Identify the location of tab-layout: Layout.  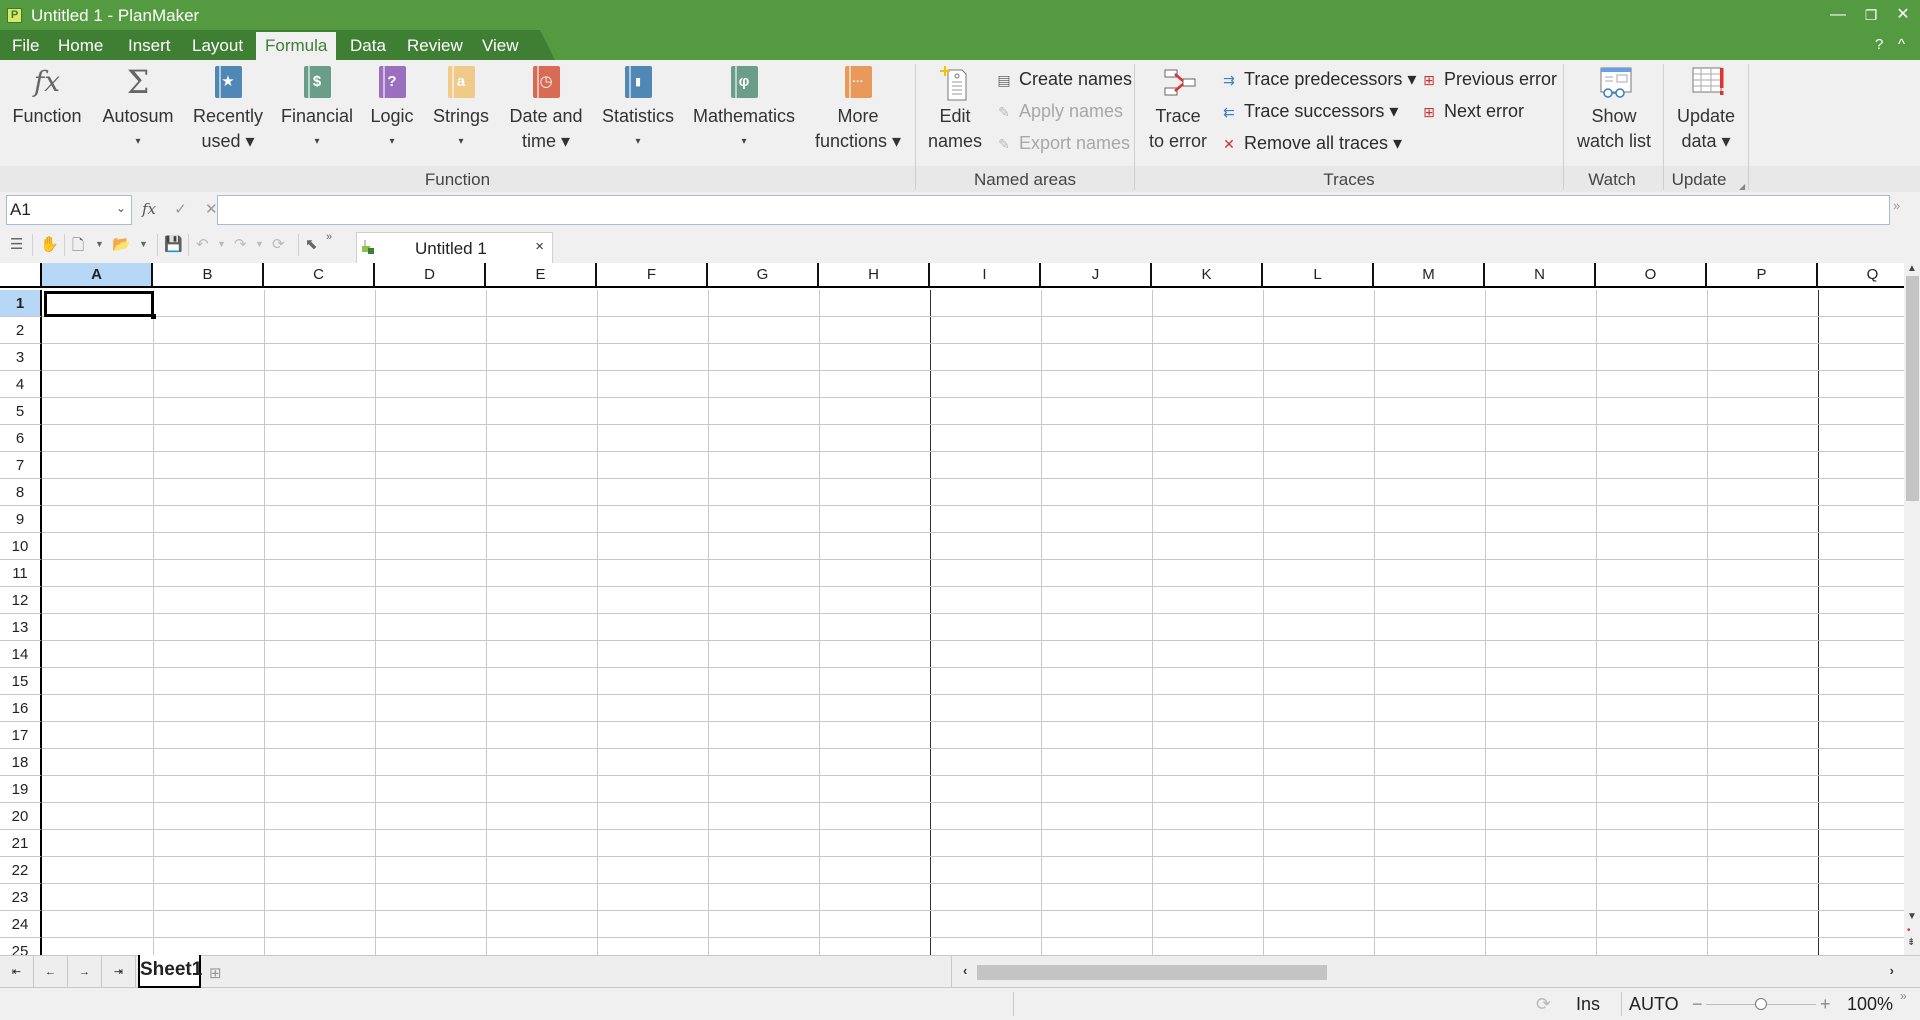
(217, 46).